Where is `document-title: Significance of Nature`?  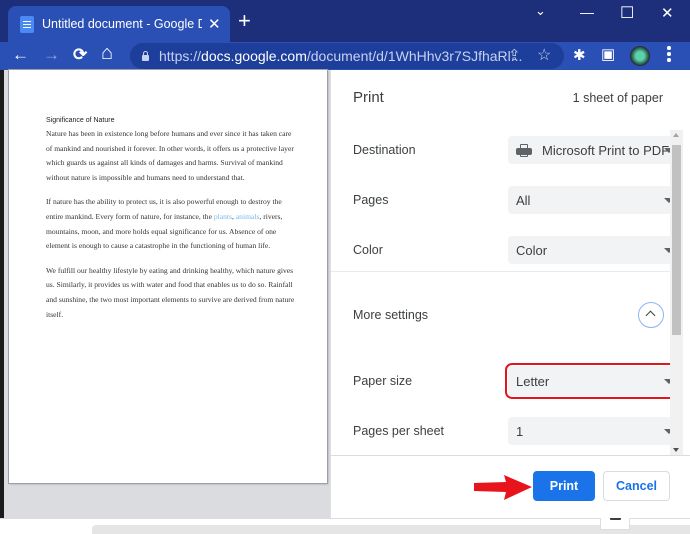 document-title: Significance of Nature is located at coordinates (80, 120).